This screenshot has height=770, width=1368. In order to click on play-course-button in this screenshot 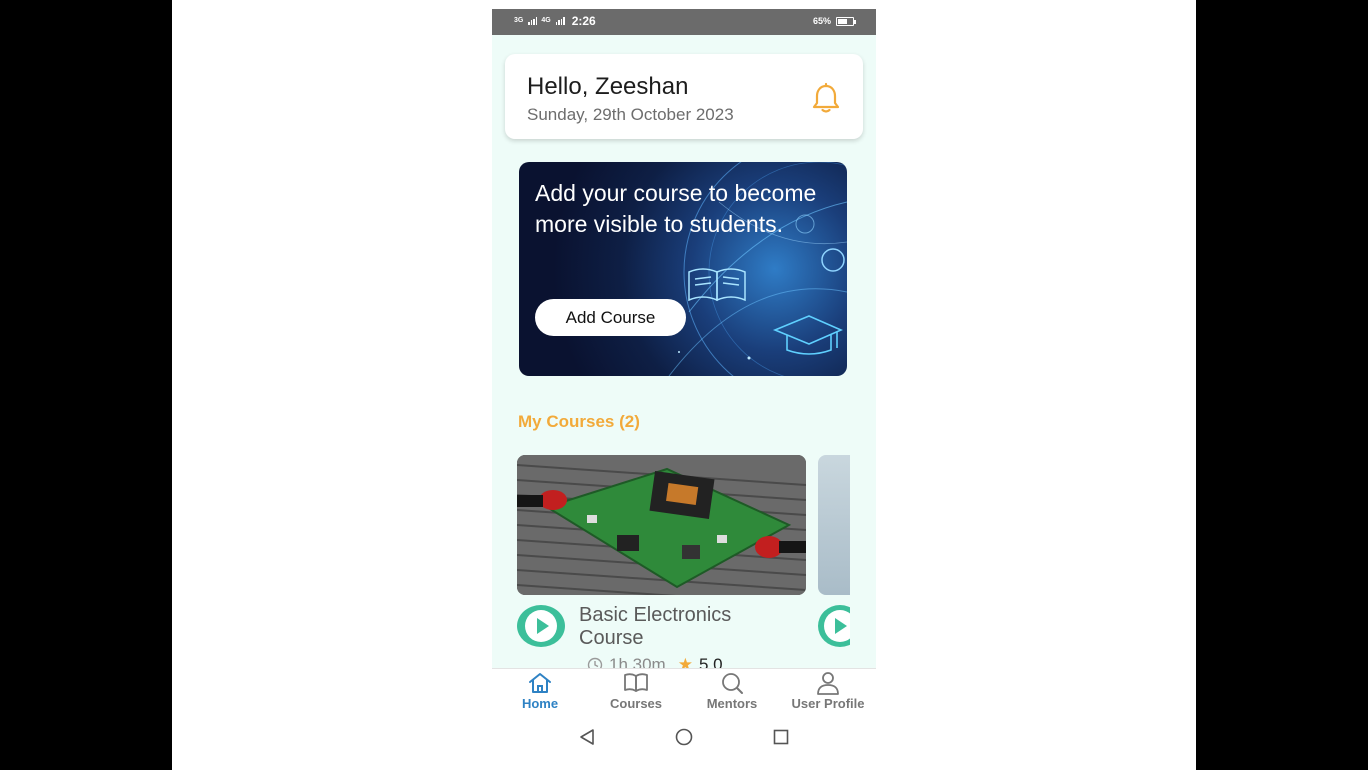, I will do `click(541, 626)`.